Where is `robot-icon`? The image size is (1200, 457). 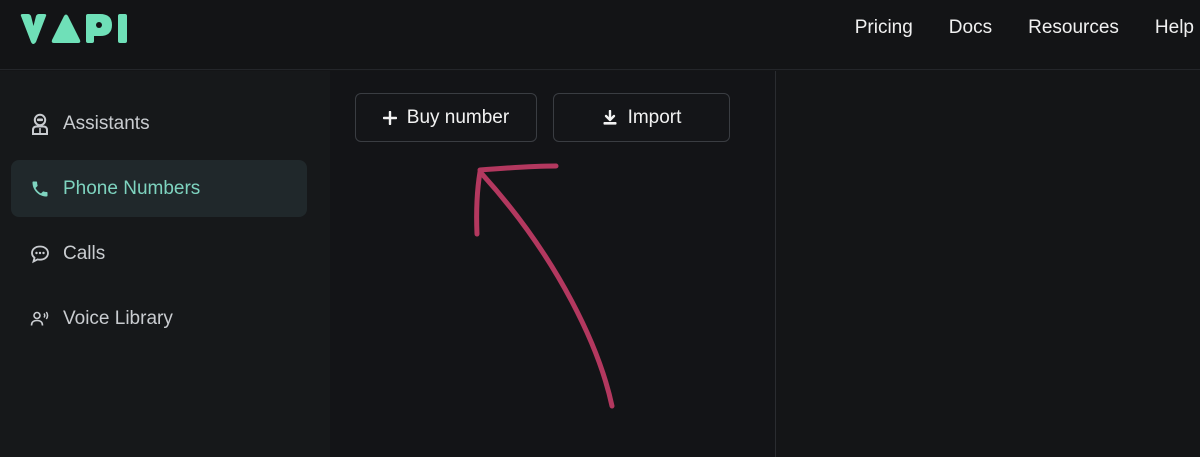 robot-icon is located at coordinates (40, 124).